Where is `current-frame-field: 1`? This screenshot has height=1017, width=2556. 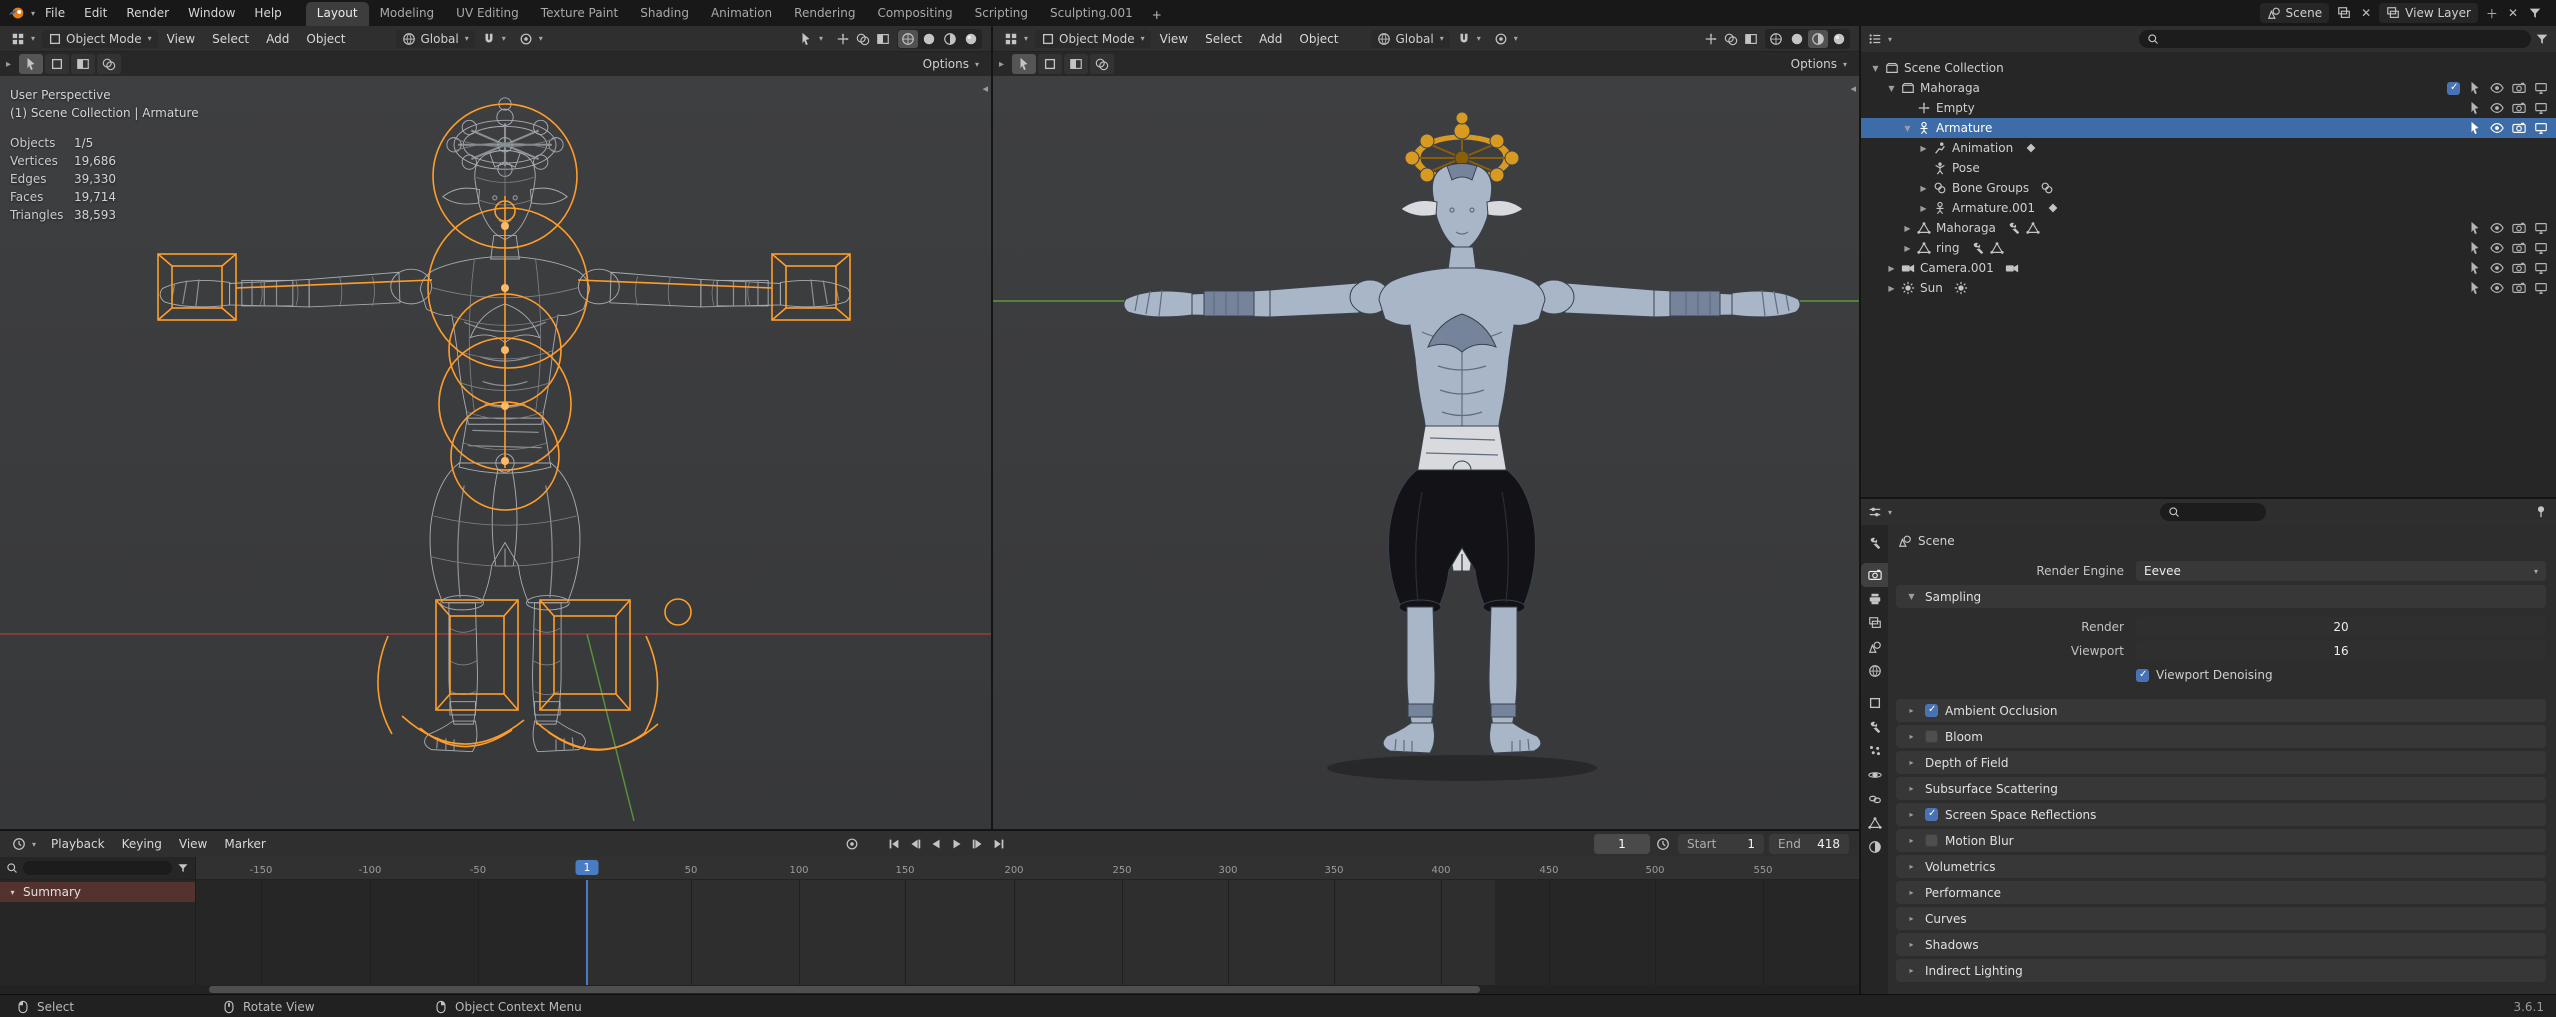
current-frame-field: 1 is located at coordinates (1622, 844).